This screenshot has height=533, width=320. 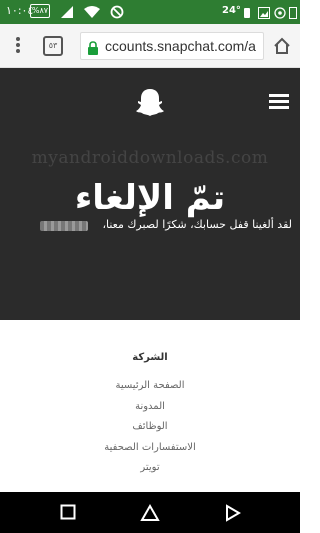 I want to click on whatsapp-icon, so click(x=280, y=13).